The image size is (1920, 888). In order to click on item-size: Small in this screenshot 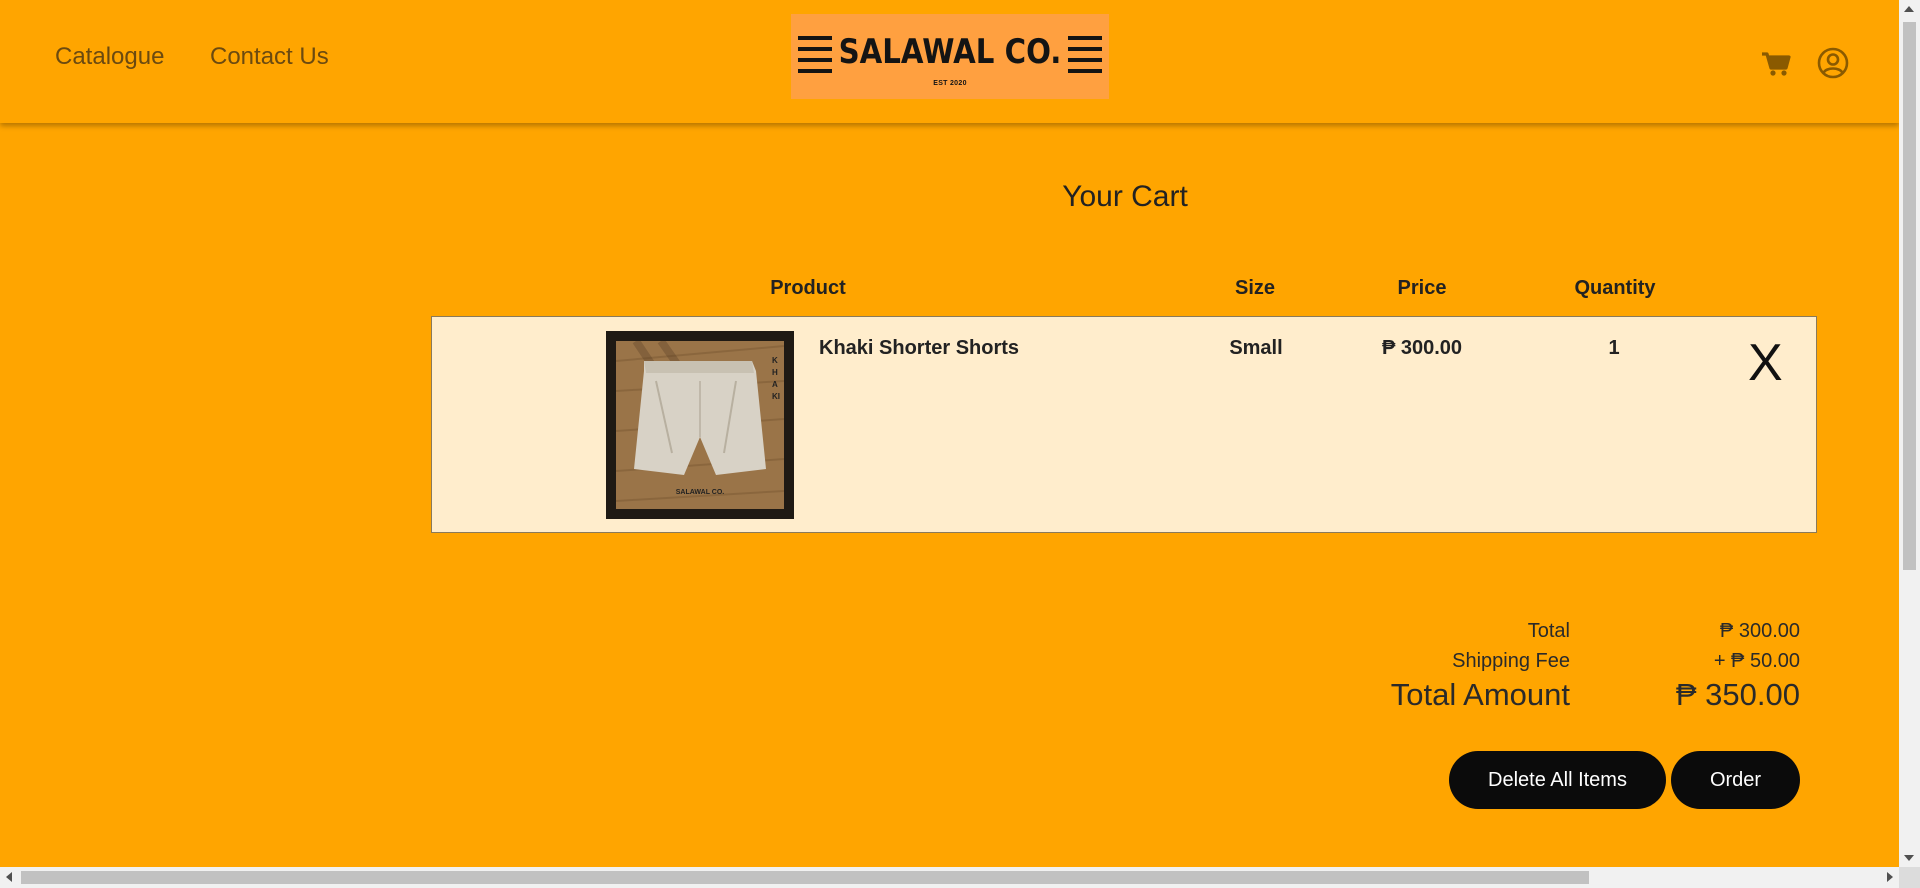, I will do `click(1256, 348)`.